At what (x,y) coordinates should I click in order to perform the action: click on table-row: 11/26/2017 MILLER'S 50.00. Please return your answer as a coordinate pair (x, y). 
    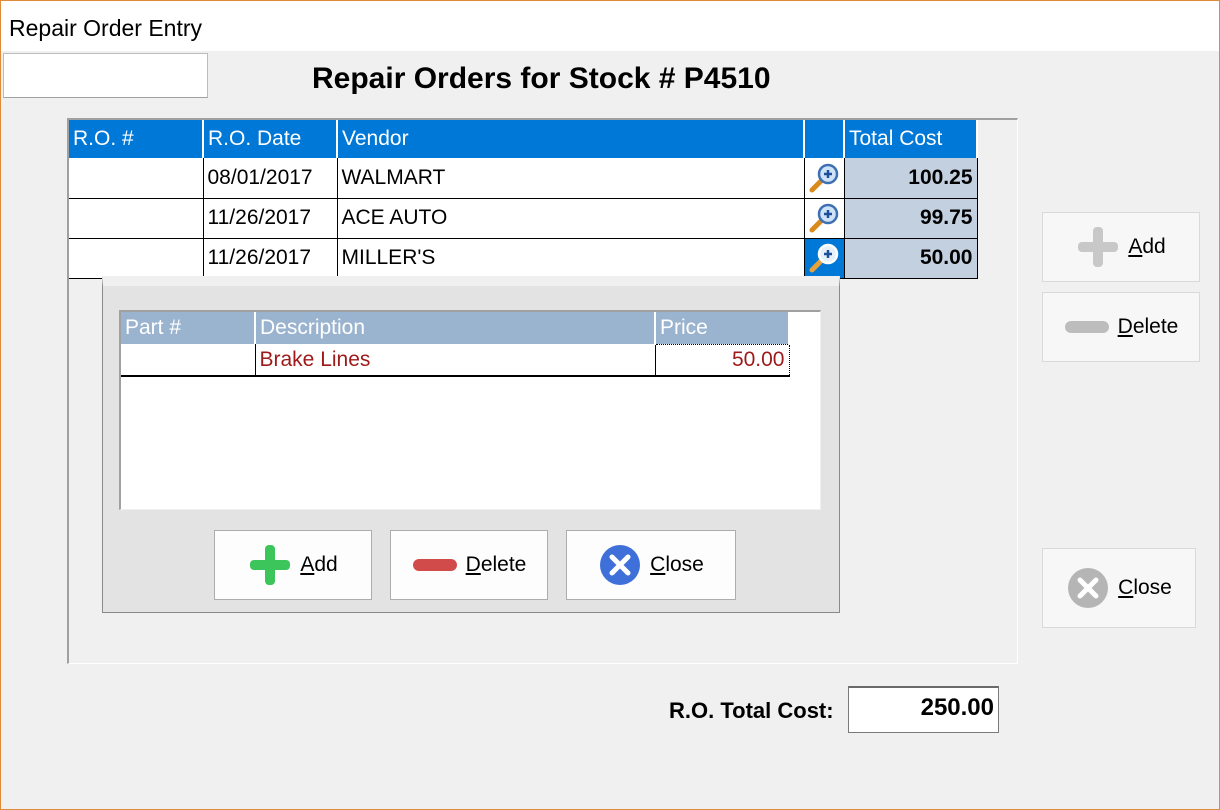
    Looking at the image, I should click on (523, 258).